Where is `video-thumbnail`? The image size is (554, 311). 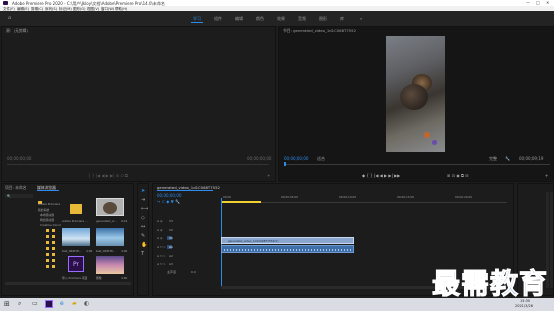
video-thumbnail is located at coordinates (110, 207).